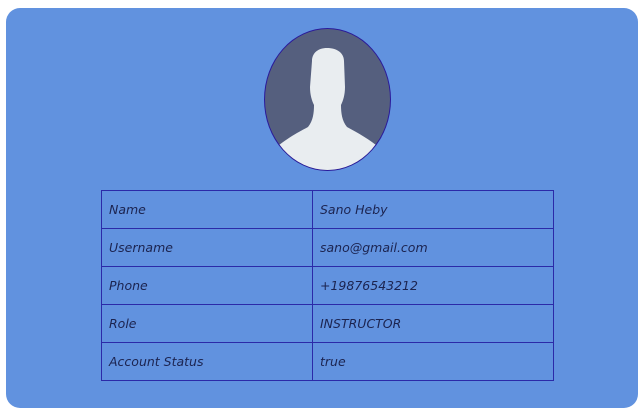  What do you see at coordinates (207, 323) in the screenshot?
I see `role-label: Role` at bounding box center [207, 323].